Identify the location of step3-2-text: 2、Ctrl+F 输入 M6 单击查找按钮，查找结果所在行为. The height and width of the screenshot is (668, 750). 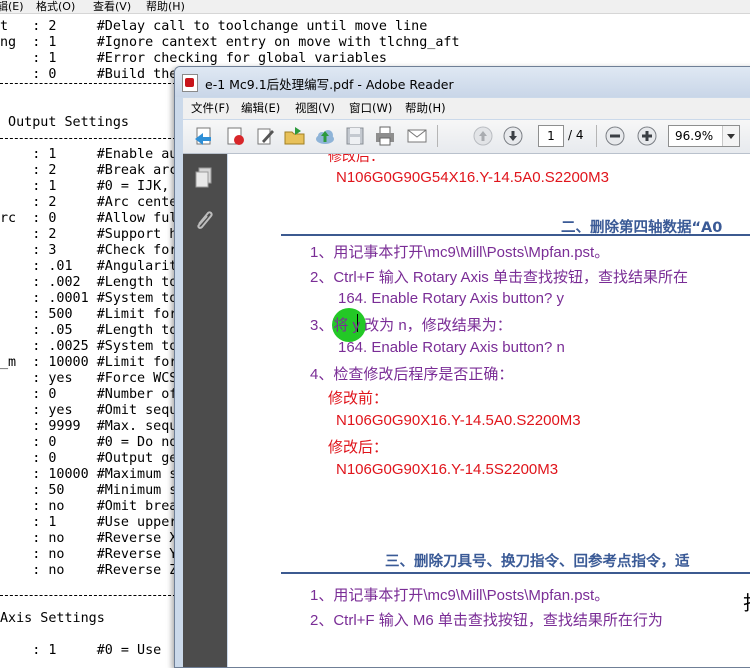
(486, 620).